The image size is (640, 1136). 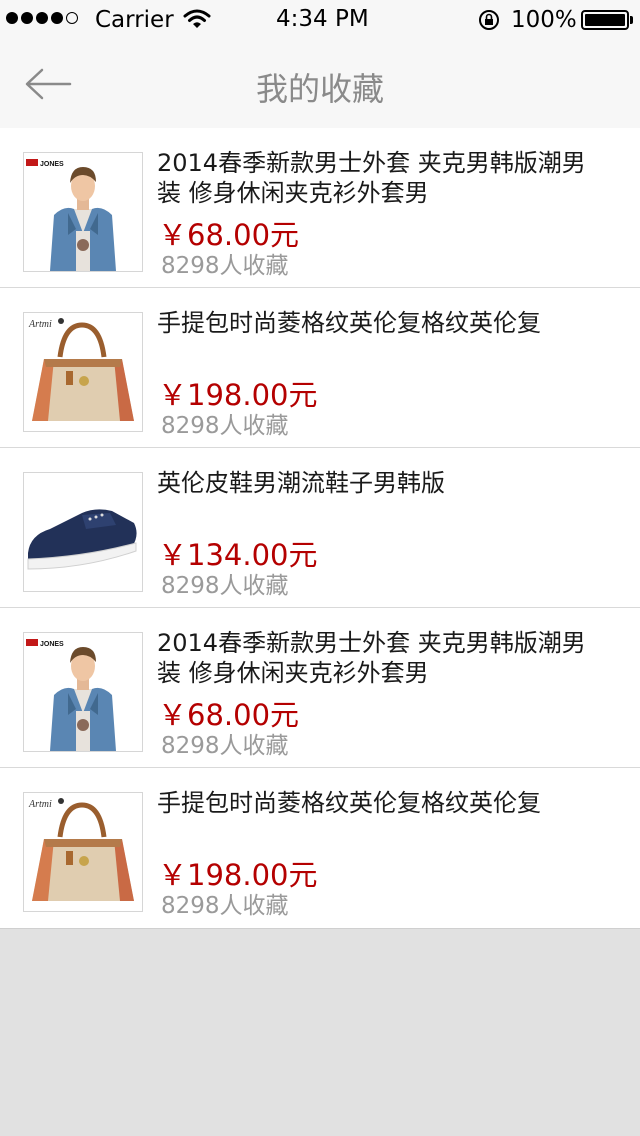 What do you see at coordinates (197, 22) in the screenshot?
I see `wifi-icon` at bounding box center [197, 22].